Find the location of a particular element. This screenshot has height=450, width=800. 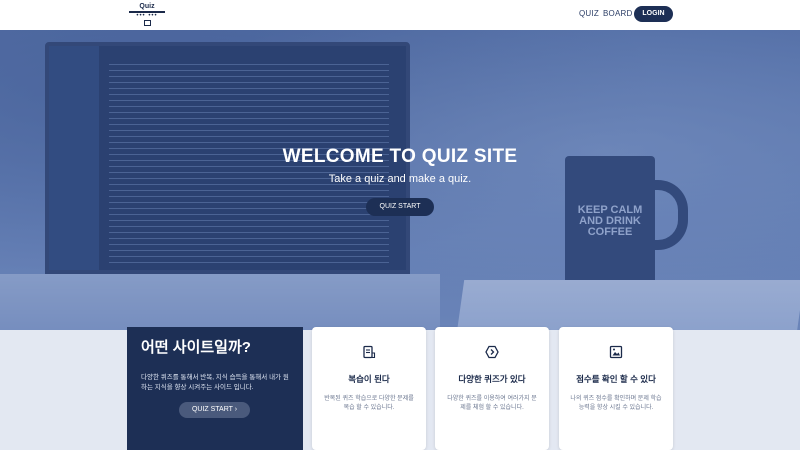

nav-link-quiz: QUIZ is located at coordinates (589, 13).